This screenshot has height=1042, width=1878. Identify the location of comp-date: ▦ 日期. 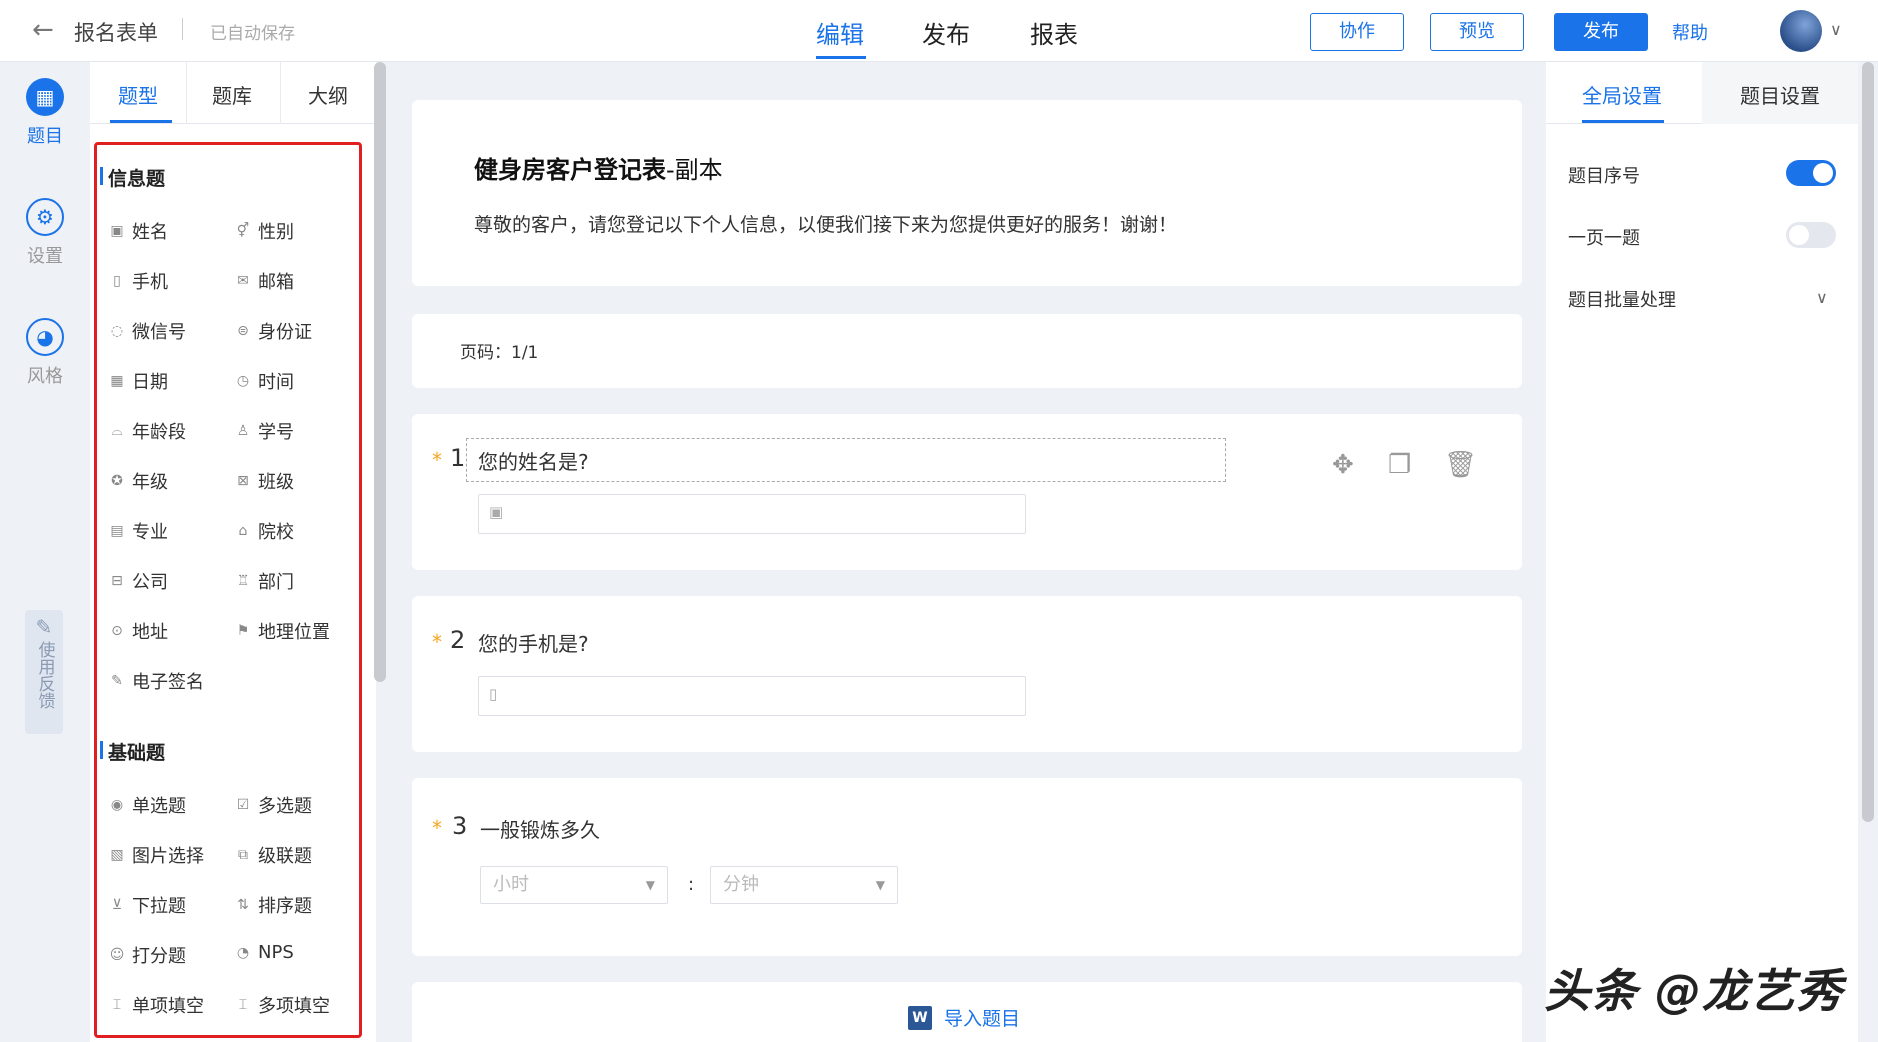
(138, 381).